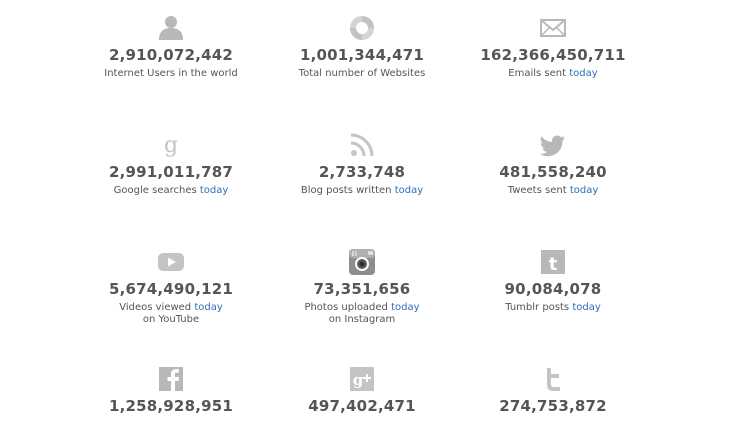 The width and height of the screenshot is (730, 422). Describe the element at coordinates (553, 73) in the screenshot. I see `stat-caption: Emails sent today` at that location.